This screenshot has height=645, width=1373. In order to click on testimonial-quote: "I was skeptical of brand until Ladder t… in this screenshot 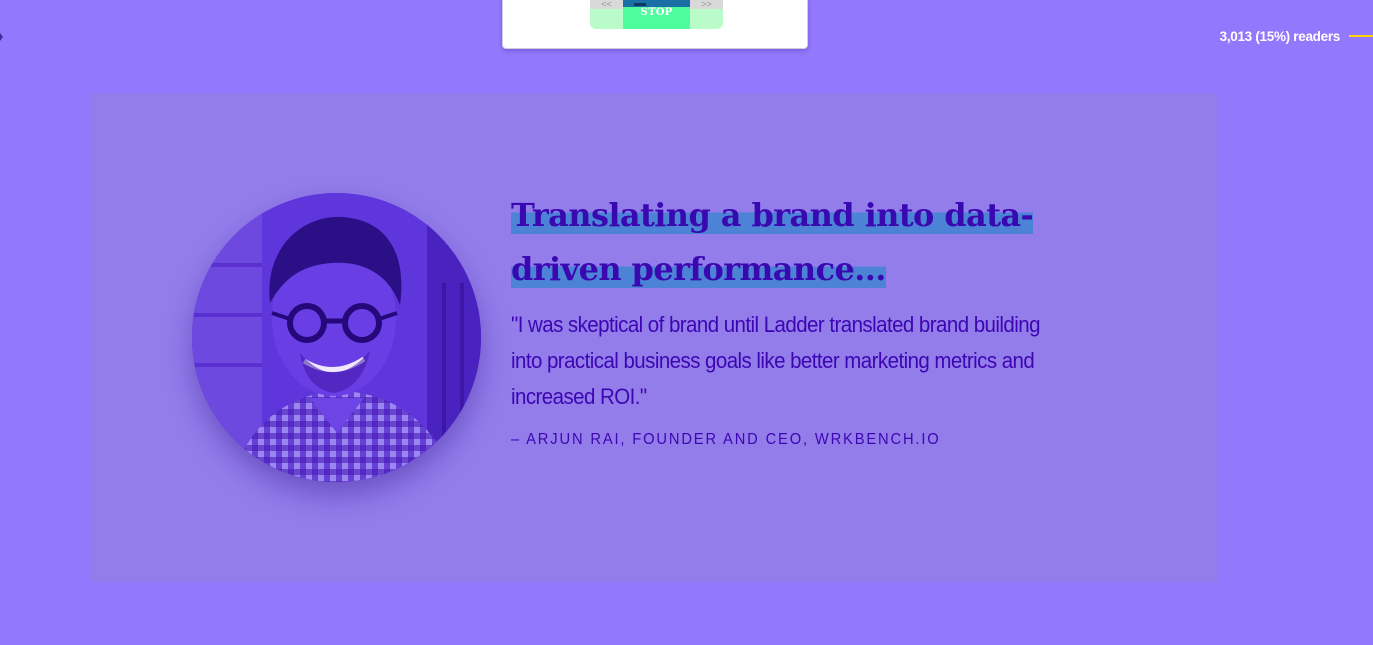, I will do `click(775, 360)`.